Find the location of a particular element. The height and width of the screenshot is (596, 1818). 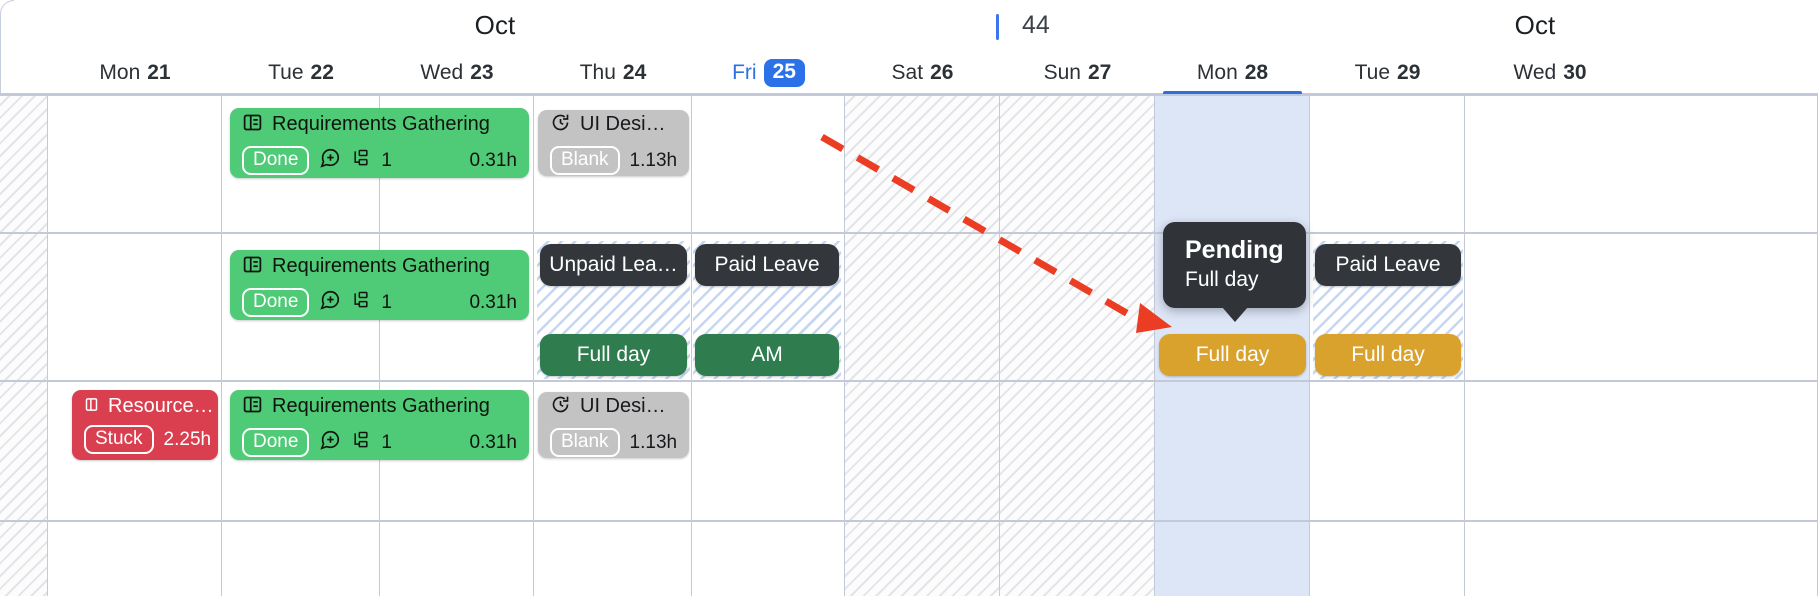

task-bar-requirements-row3: Requirements Gathering Done 1 0.31h is located at coordinates (379, 425).